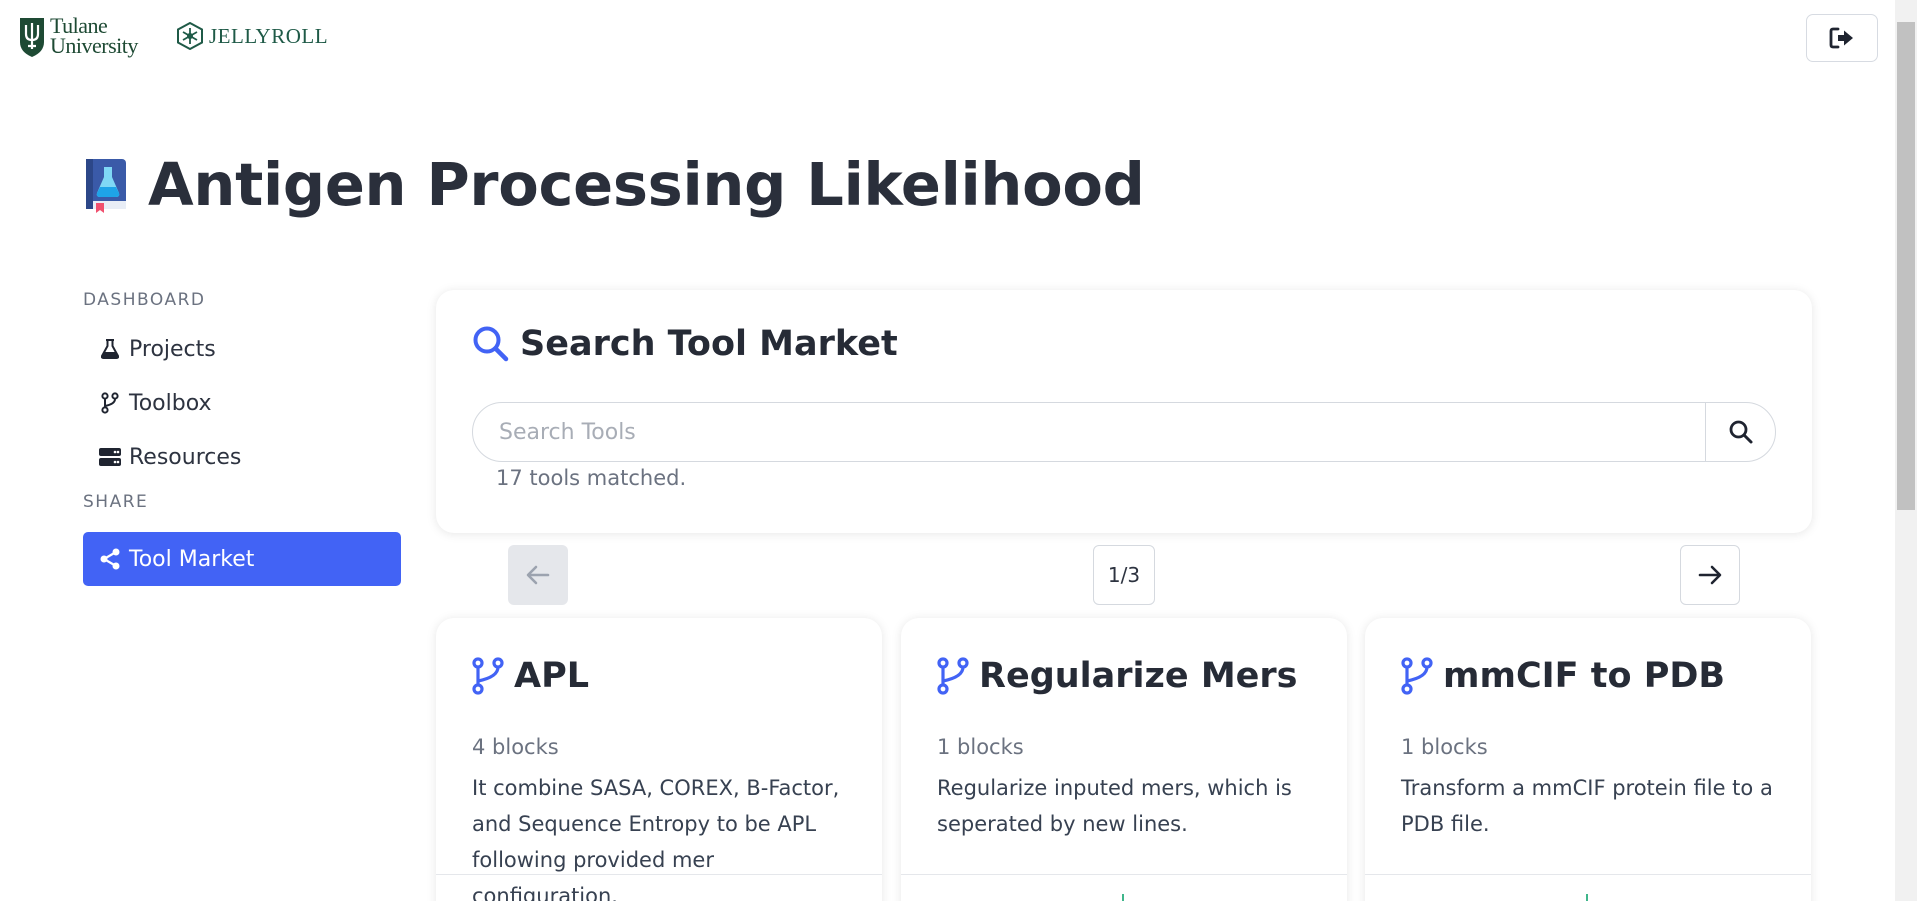  Describe the element at coordinates (552, 676) in the screenshot. I see `tool-name: APL` at that location.